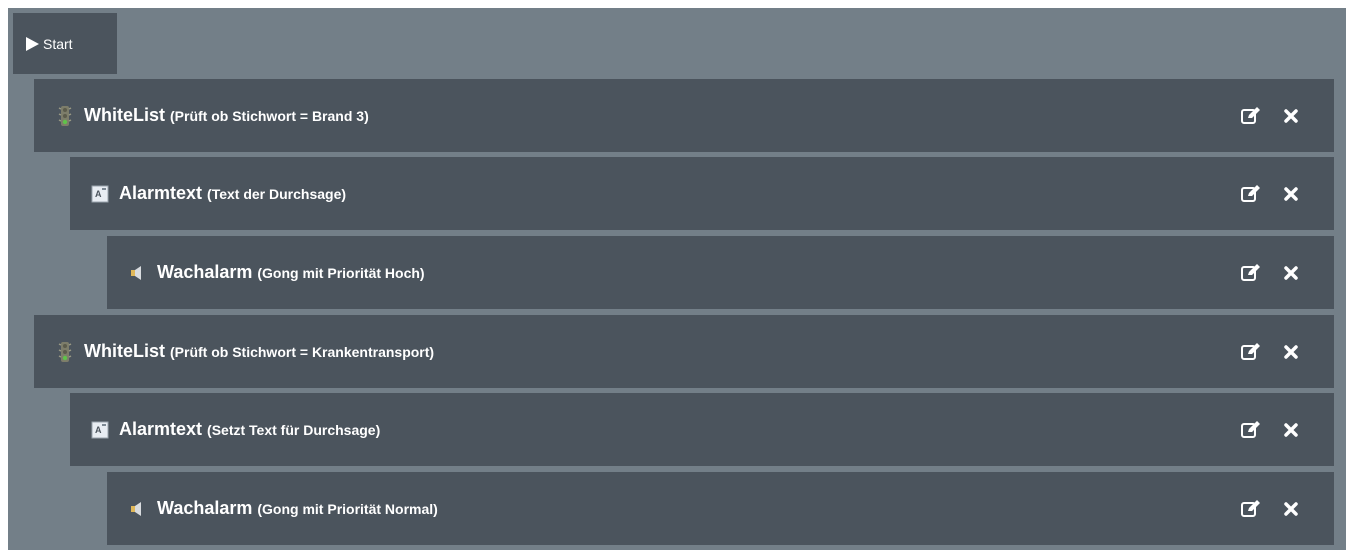 The height and width of the screenshot is (550, 1346). What do you see at coordinates (32, 43) in the screenshot?
I see `play-icon` at bounding box center [32, 43].